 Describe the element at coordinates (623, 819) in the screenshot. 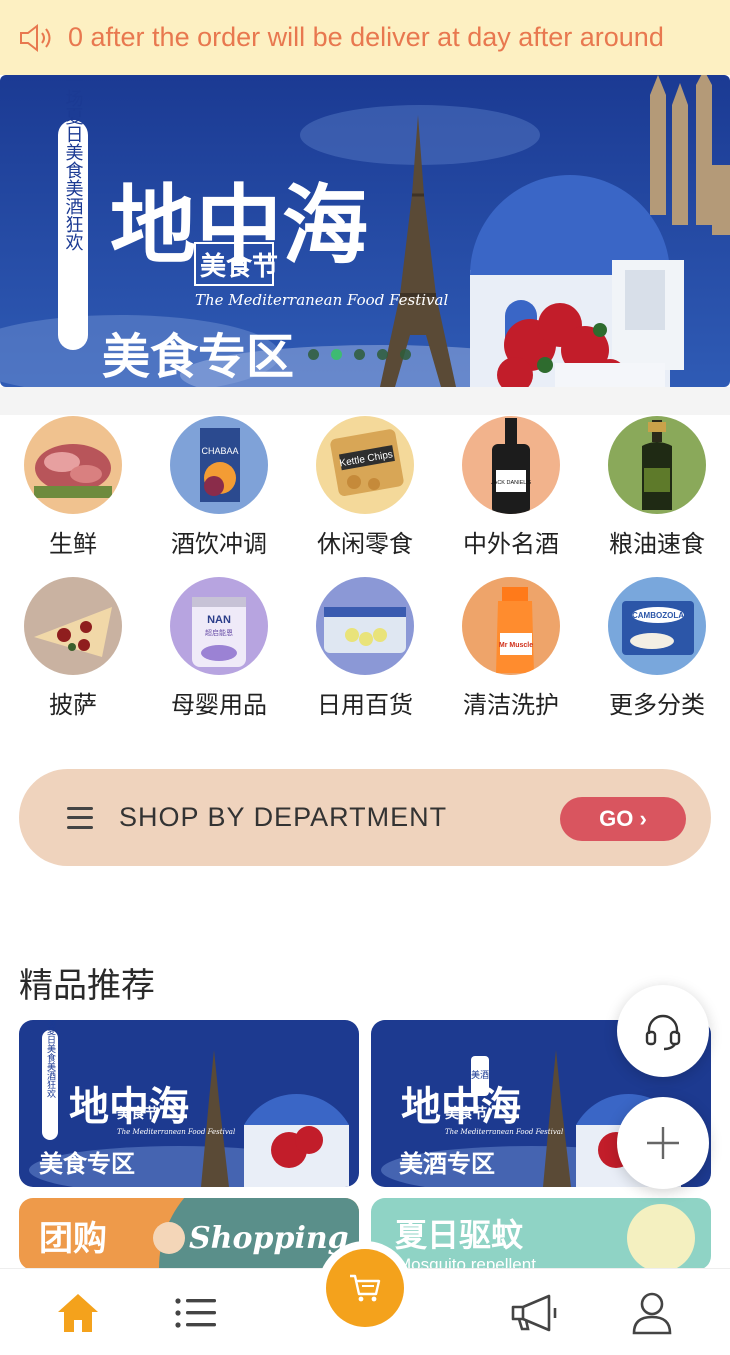

I see `go-button: GO ›` at that location.